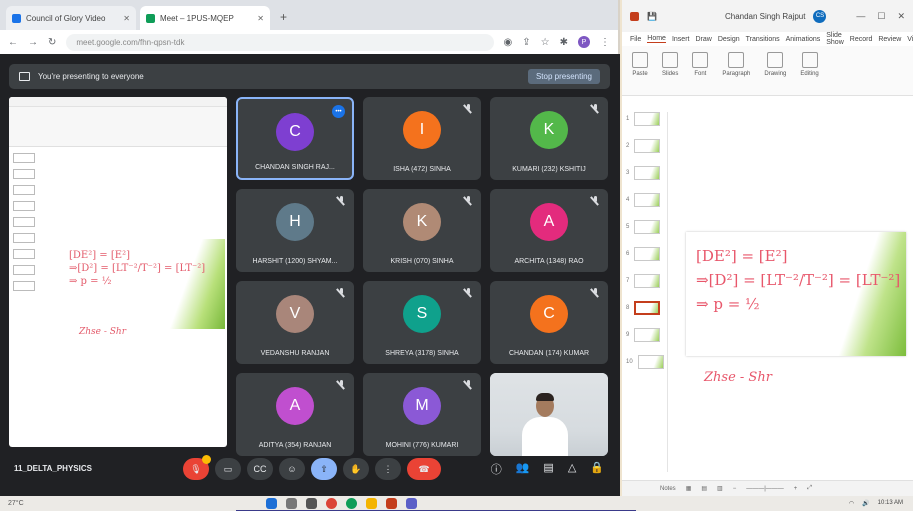  I want to click on user-avatar: CS, so click(820, 16).